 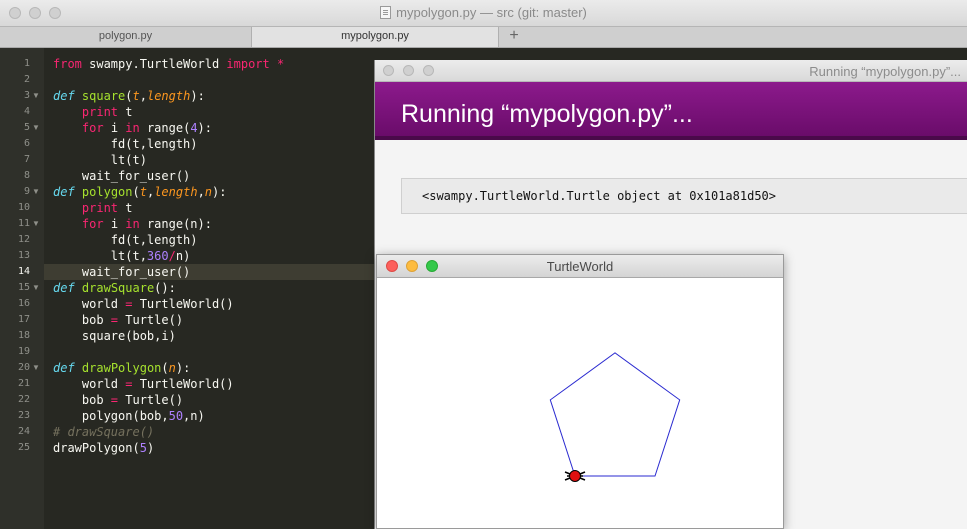 I want to click on tab-bar: polygon.py mypolygon.py +, so click(x=483, y=37).